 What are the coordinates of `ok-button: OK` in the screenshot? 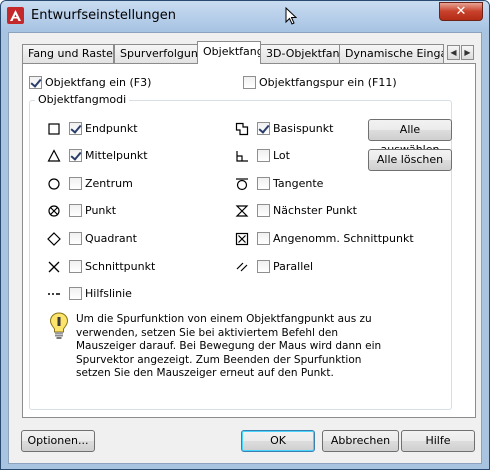 It's located at (278, 441).